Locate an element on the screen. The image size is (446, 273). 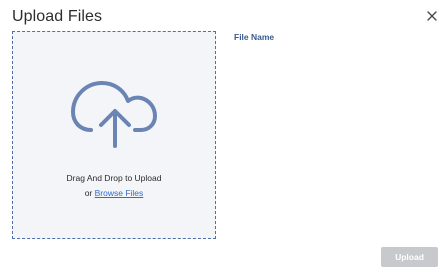
cloud-upload-icon is located at coordinates (114, 114).